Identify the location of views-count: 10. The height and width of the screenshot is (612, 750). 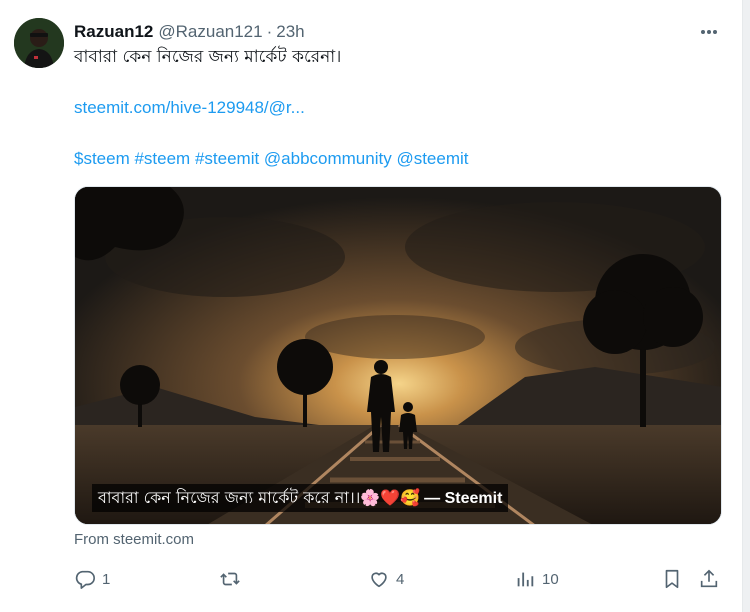
(550, 579).